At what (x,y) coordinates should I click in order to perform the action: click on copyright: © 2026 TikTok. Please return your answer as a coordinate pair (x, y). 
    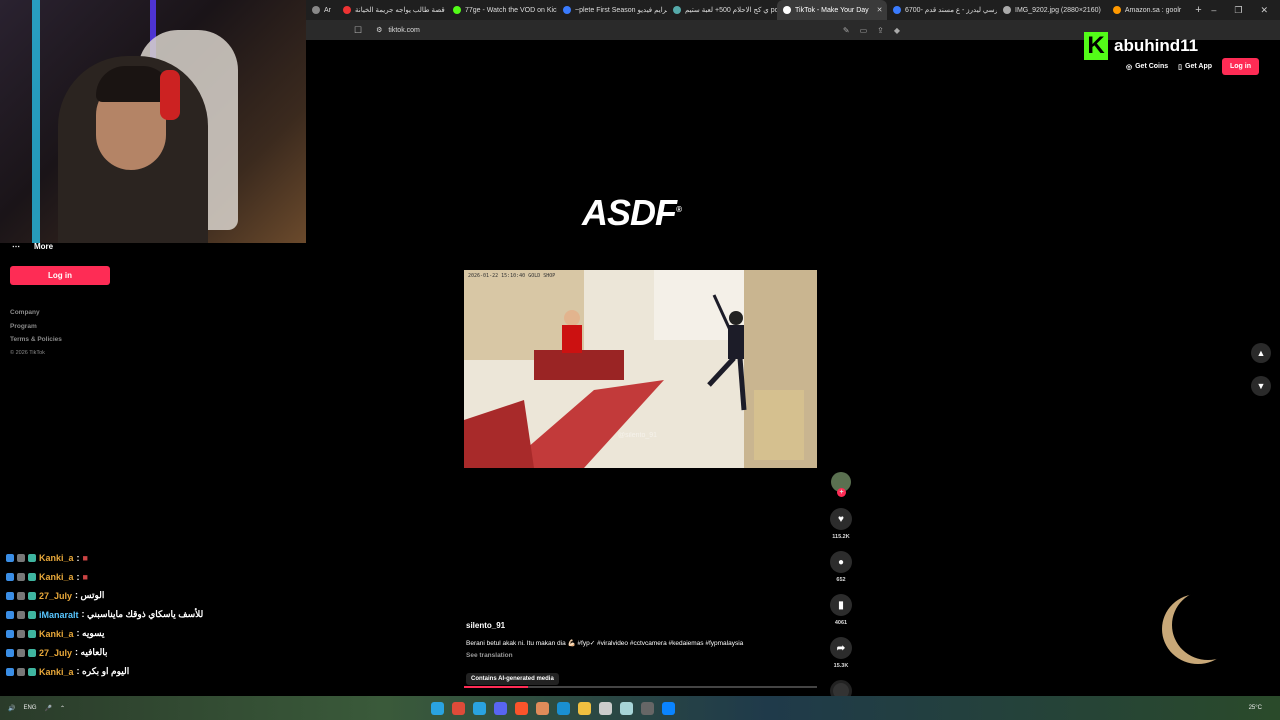
    Looking at the image, I should click on (27, 352).